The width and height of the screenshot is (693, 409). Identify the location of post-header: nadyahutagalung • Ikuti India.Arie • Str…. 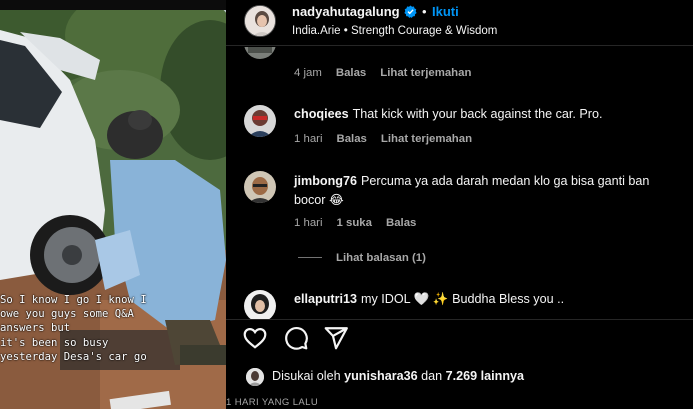
(459, 23).